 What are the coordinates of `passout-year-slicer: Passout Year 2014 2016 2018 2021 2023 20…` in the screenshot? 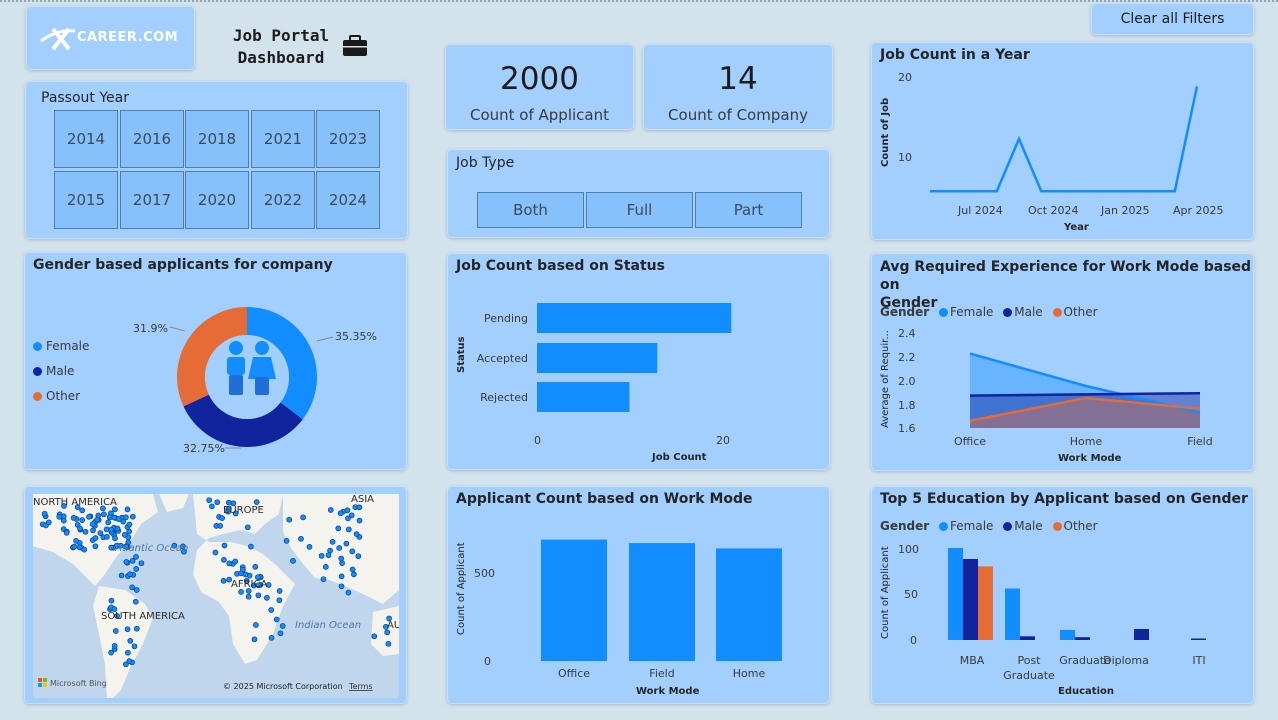 It's located at (216, 160).